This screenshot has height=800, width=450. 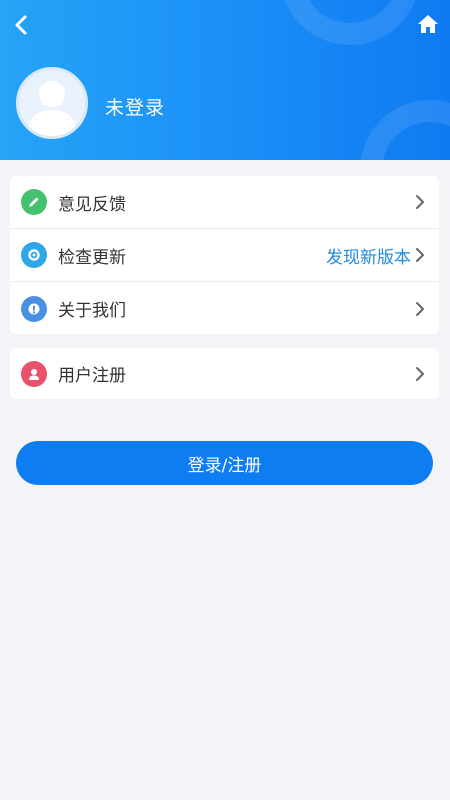 I want to click on info-icon, so click(x=34, y=308).